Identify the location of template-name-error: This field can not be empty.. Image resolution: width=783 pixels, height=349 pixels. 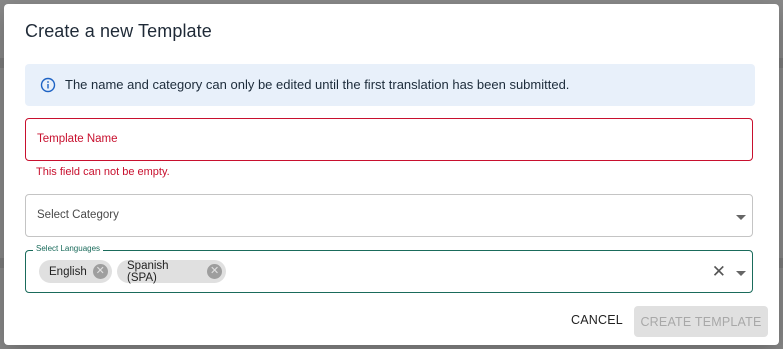
(103, 172).